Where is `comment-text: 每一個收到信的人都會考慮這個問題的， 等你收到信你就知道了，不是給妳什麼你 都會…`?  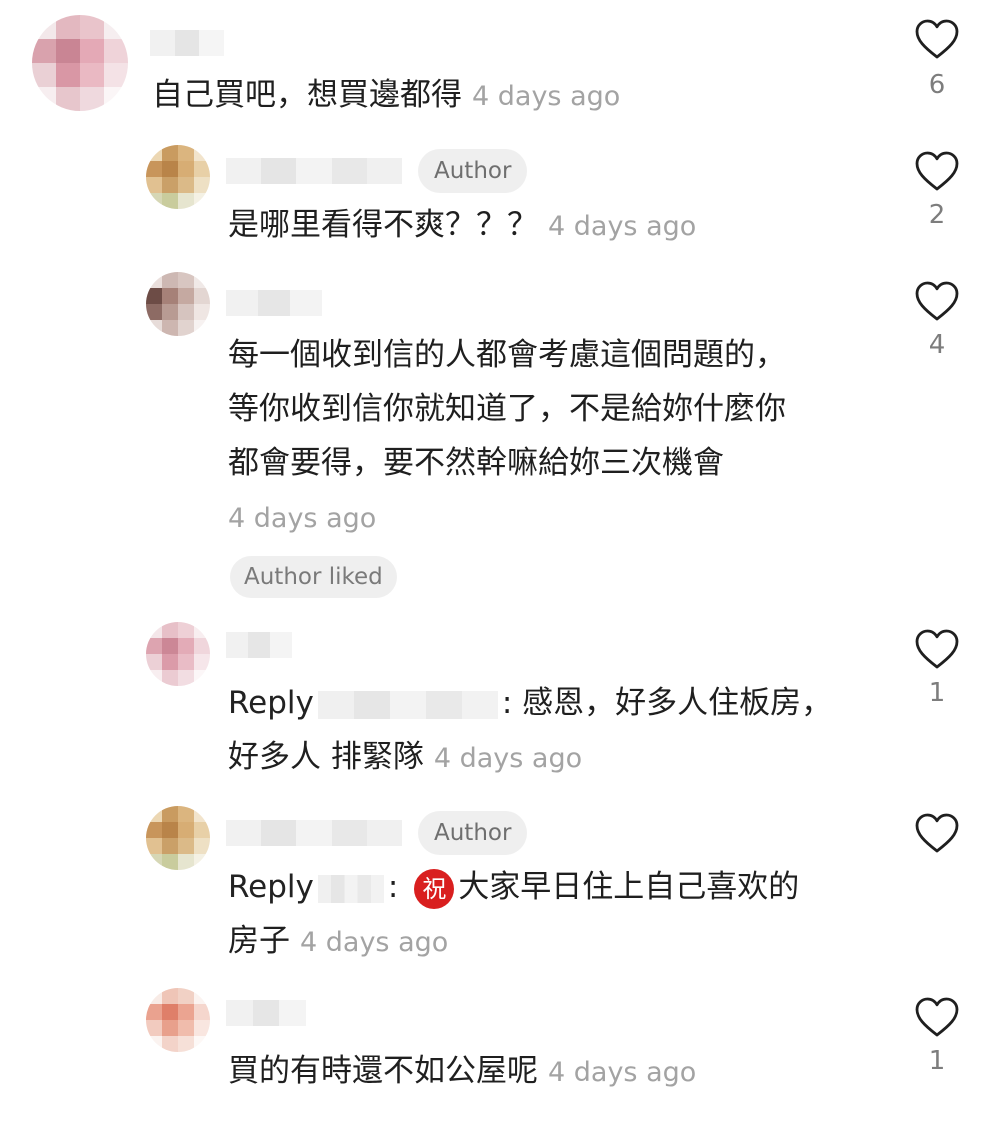 comment-text: 每一個收到信的人都會考慮這個問題的， 等你收到信你就知道了，不是給妳什麼你 都會… is located at coordinates (507, 409).